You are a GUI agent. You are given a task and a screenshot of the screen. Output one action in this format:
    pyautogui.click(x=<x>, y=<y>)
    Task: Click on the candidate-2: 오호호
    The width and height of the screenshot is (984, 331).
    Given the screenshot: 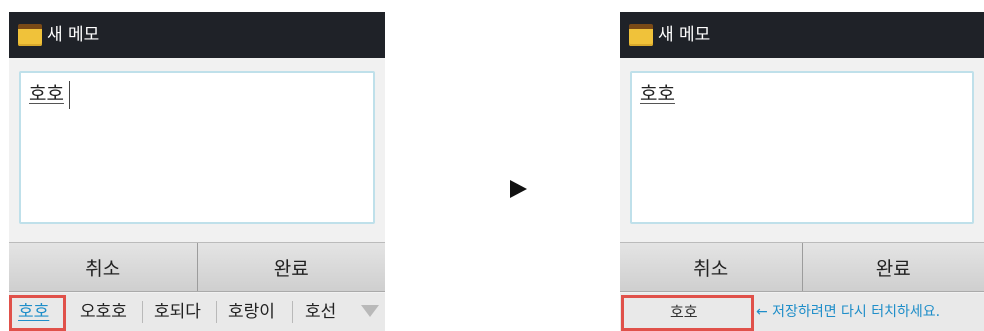 What is the action you would take?
    pyautogui.click(x=103, y=312)
    